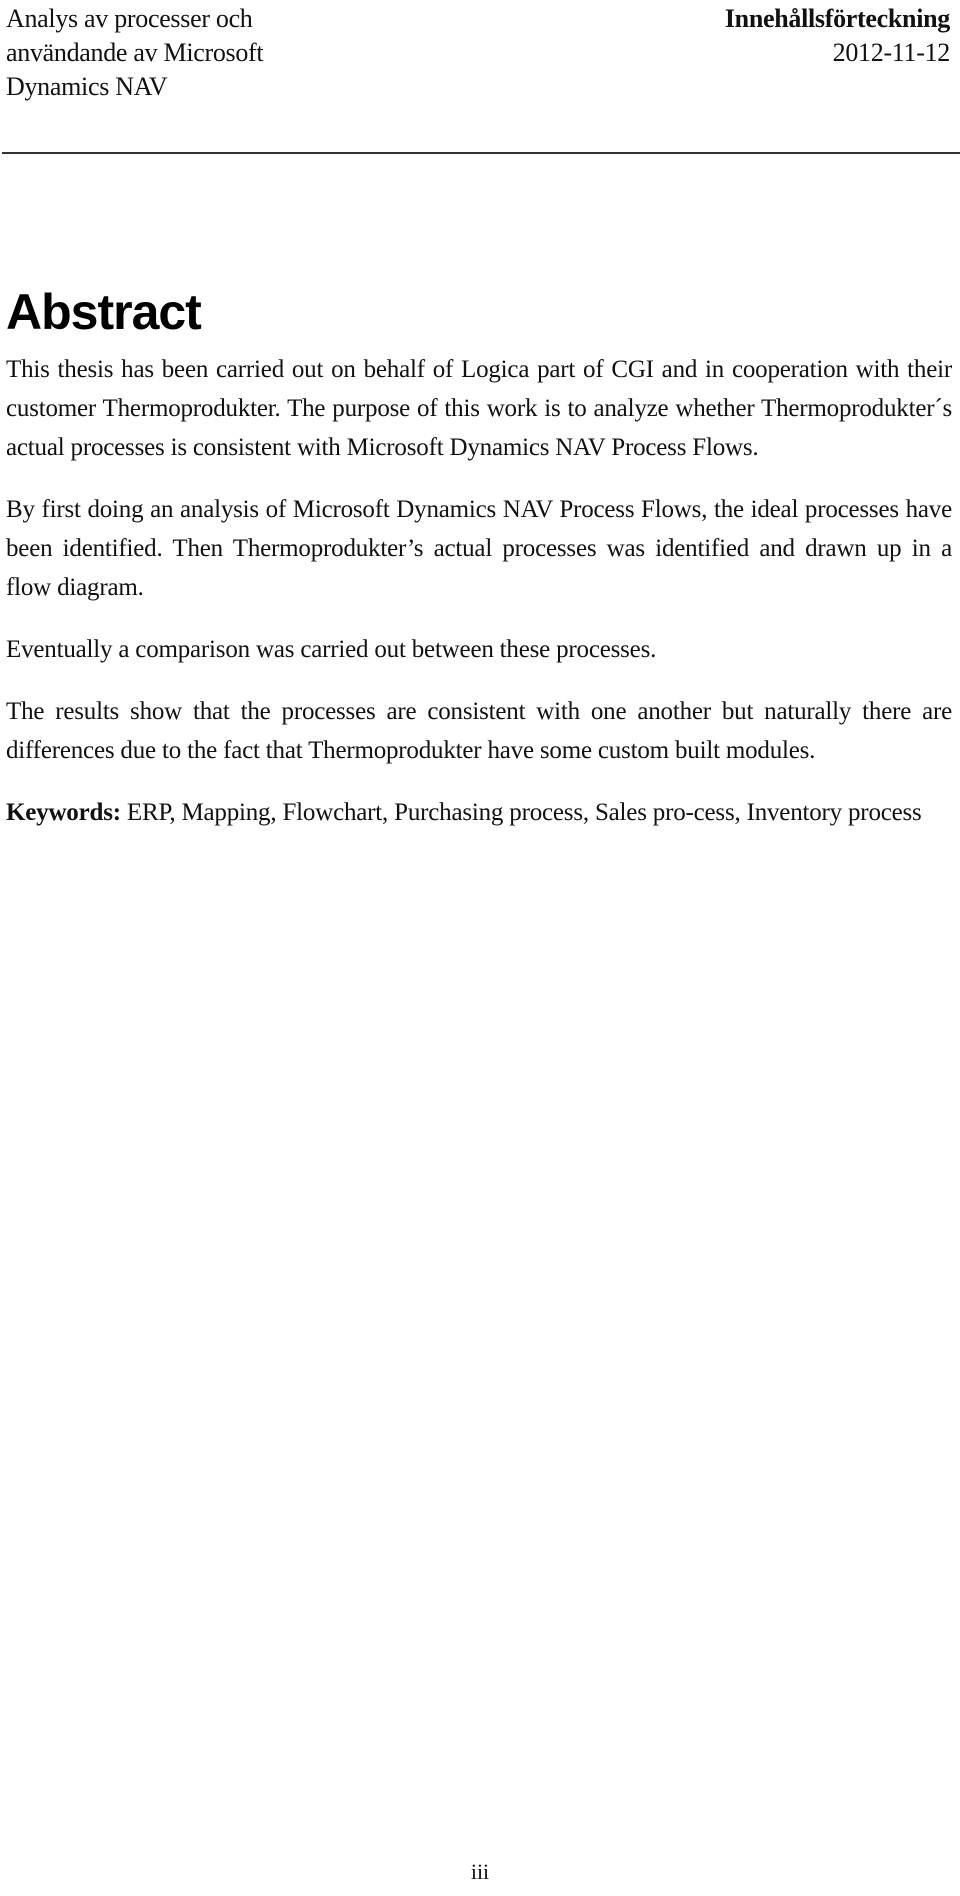  I want to click on document-title-line: Analys av processer och, so click(129, 18).